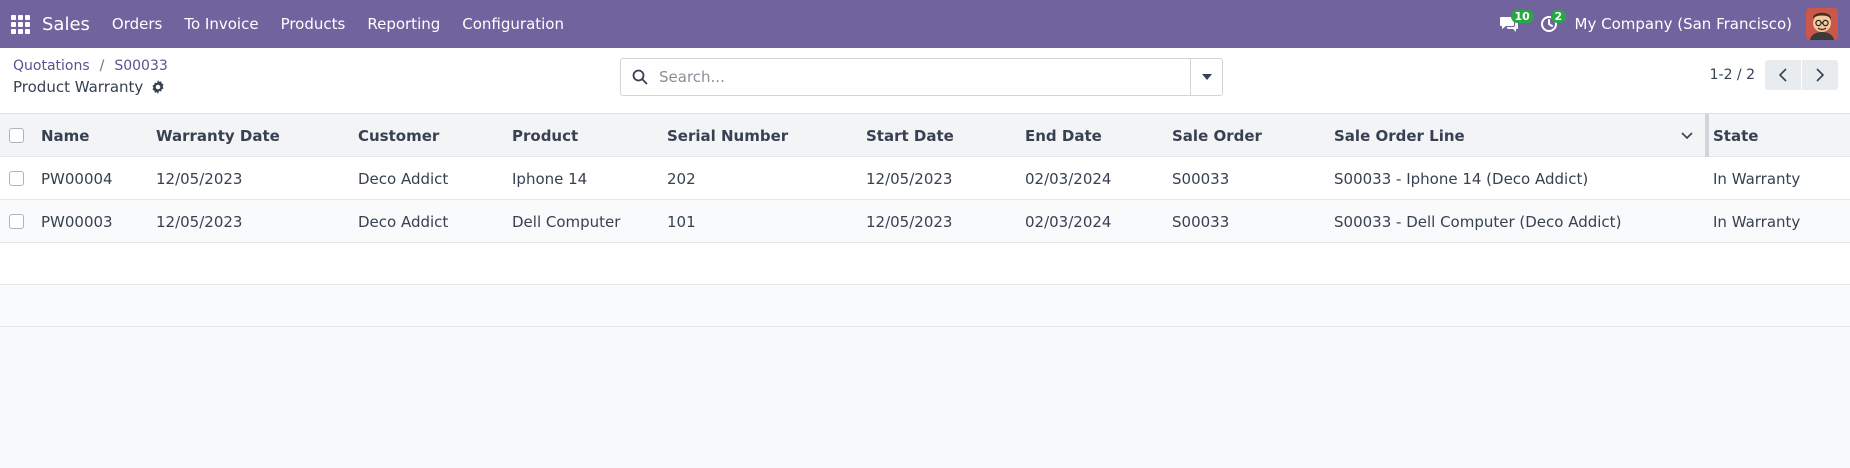 This screenshot has height=468, width=1850. I want to click on column-header-customer: Customer, so click(398, 136).